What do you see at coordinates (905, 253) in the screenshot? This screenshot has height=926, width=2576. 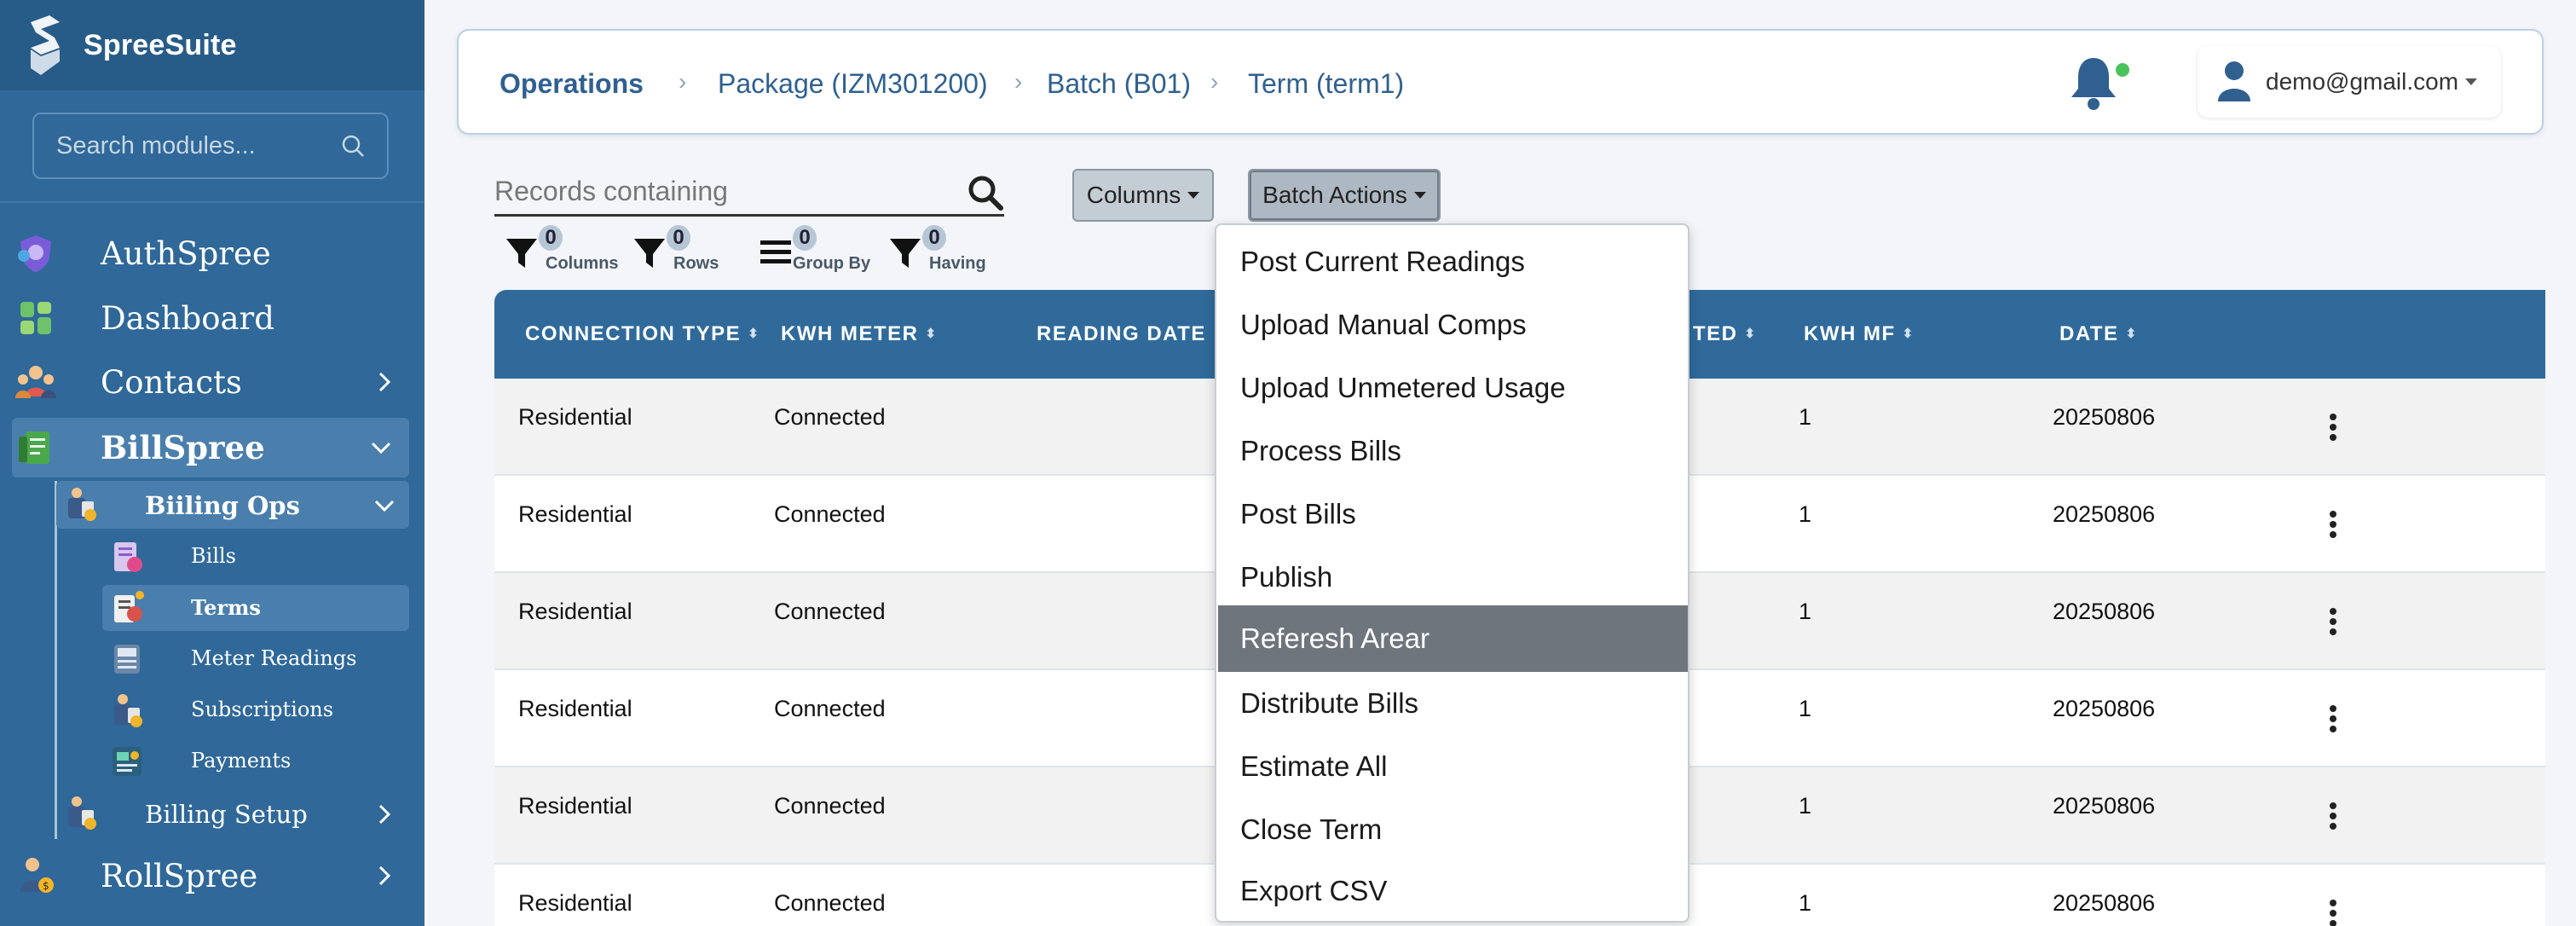 I see `funnel-icon` at bounding box center [905, 253].